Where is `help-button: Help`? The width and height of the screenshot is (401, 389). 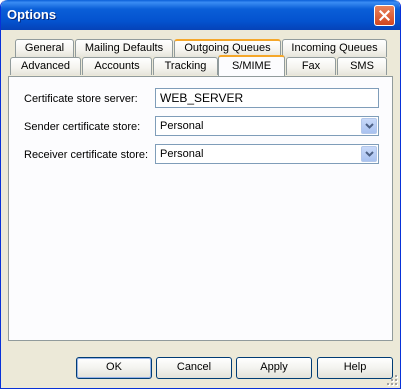 help-button: Help is located at coordinates (355, 368).